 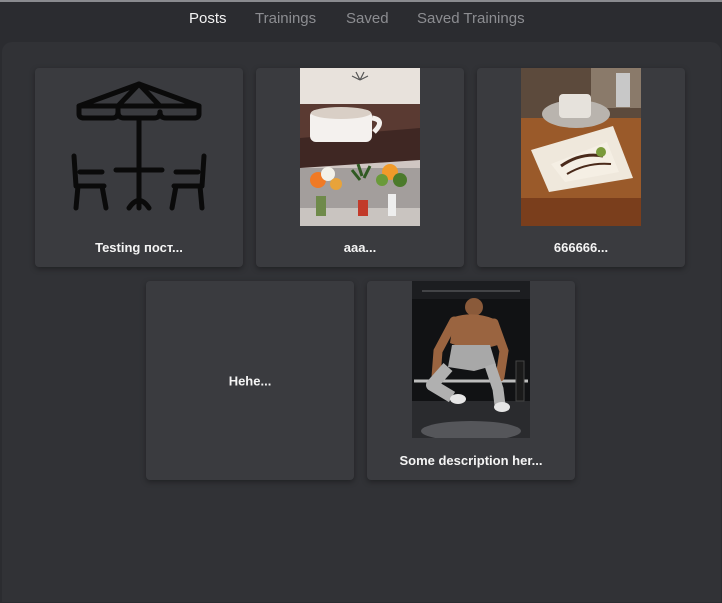 I want to click on tab-saved-trainings: Saved Trainings, so click(x=471, y=18).